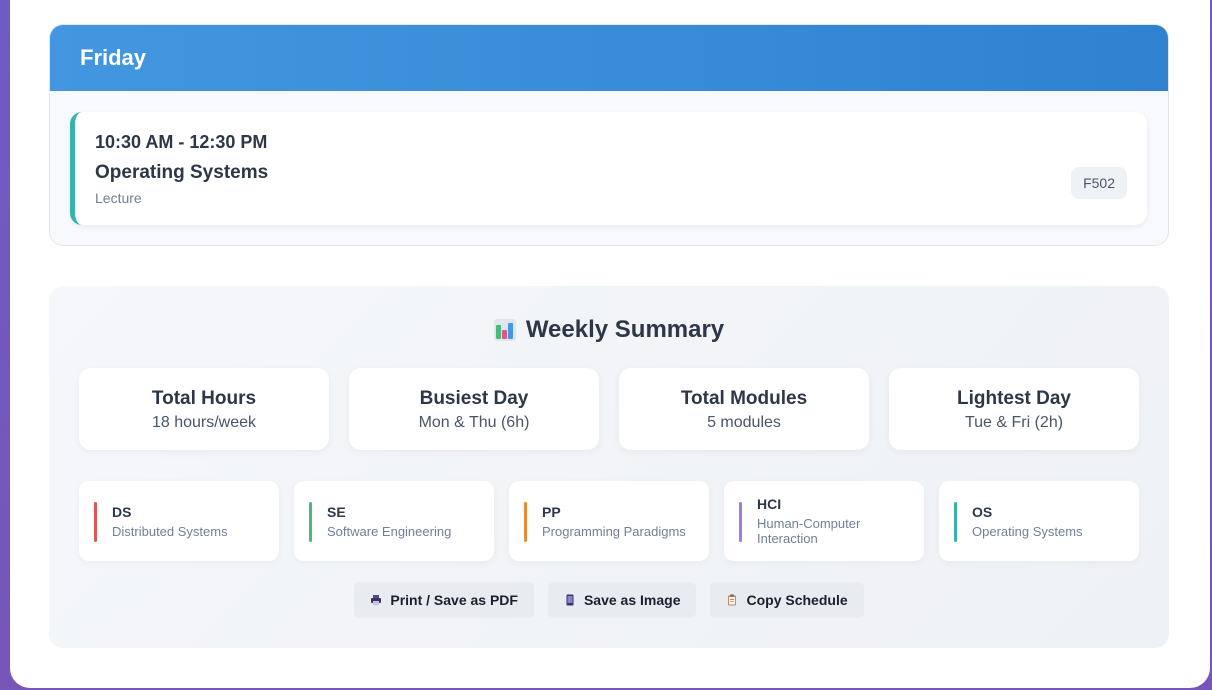 The image size is (1212, 690). I want to click on module-code: SE, so click(336, 511).